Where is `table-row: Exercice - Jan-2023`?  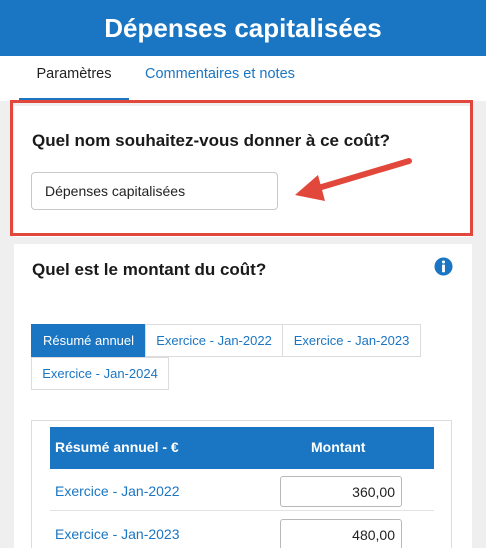
table-row: Exercice - Jan-2023 is located at coordinates (242, 529).